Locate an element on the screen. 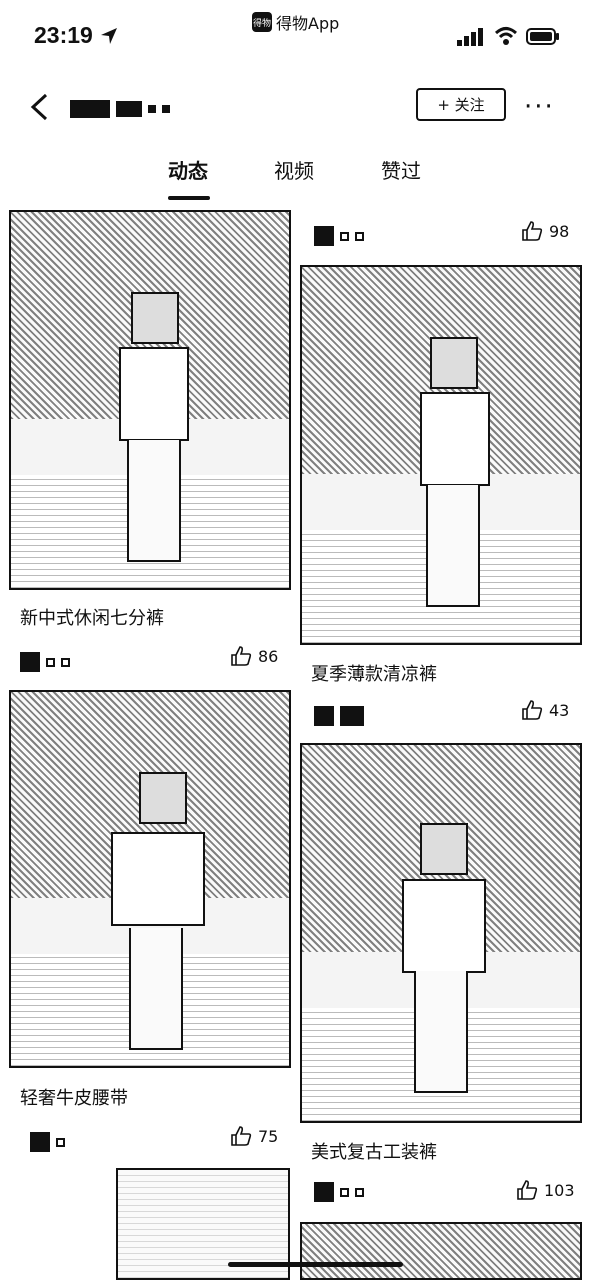  tab-video: 视频 is located at coordinates (294, 169).